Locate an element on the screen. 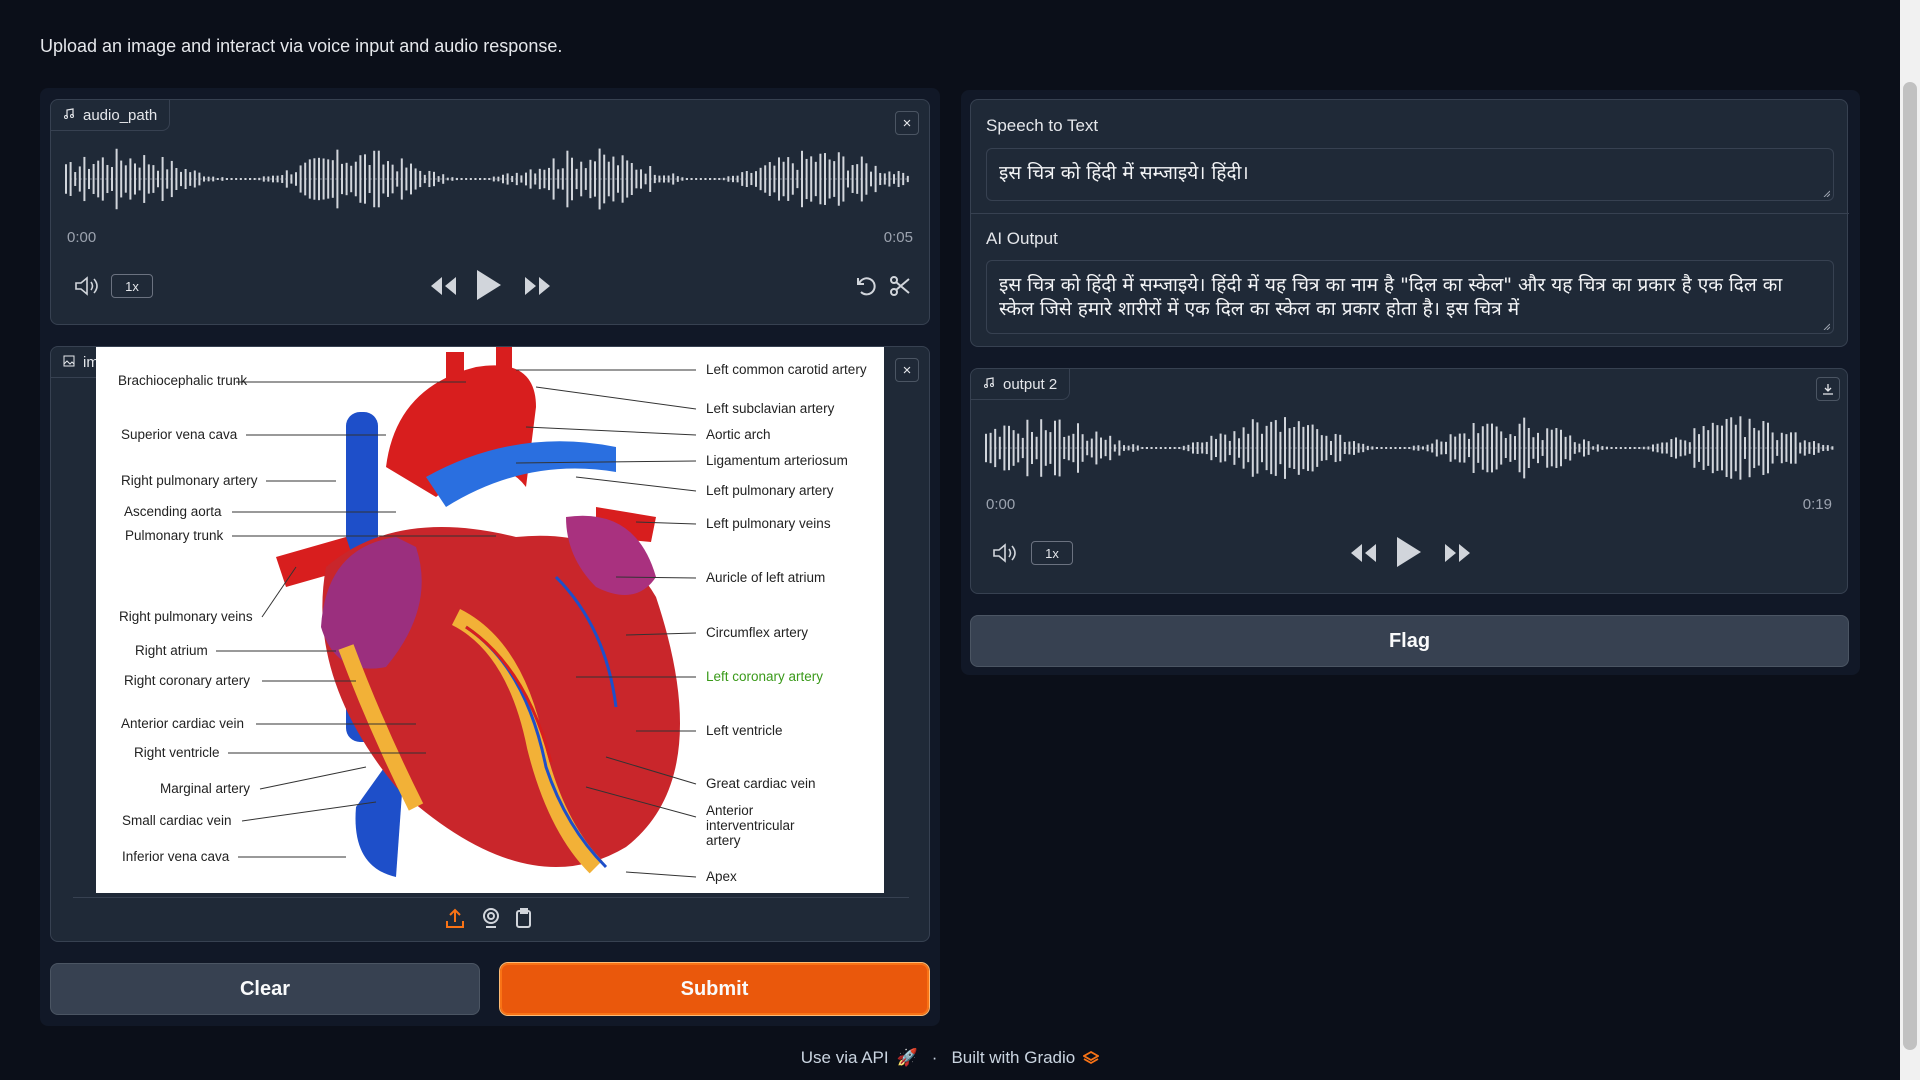 Image resolution: width=1920 pixels, height=1080 pixels. clipboard-icon is located at coordinates (524, 918).